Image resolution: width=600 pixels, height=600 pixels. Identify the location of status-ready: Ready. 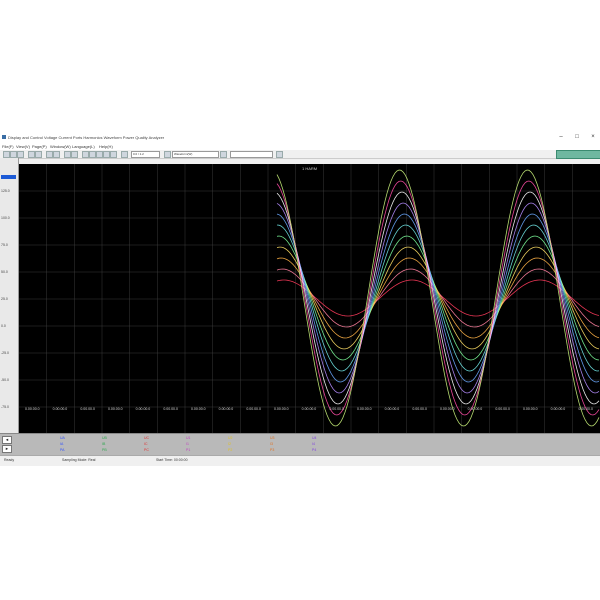
(9, 460).